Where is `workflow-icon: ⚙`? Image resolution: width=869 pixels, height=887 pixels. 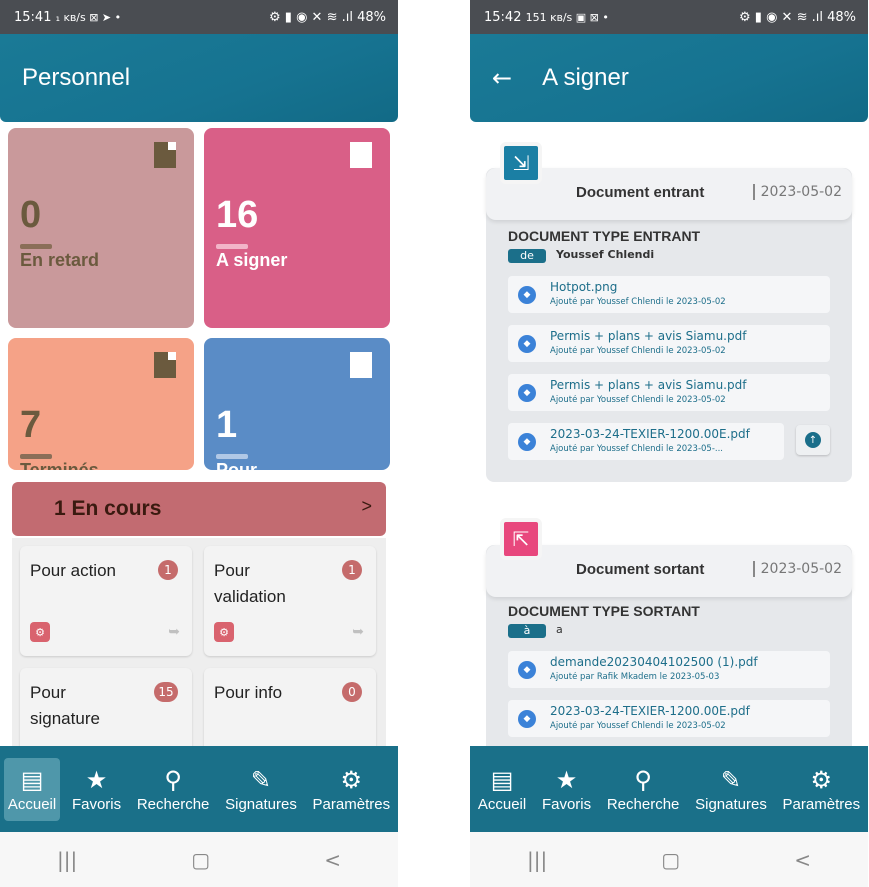
workflow-icon: ⚙ is located at coordinates (224, 632).